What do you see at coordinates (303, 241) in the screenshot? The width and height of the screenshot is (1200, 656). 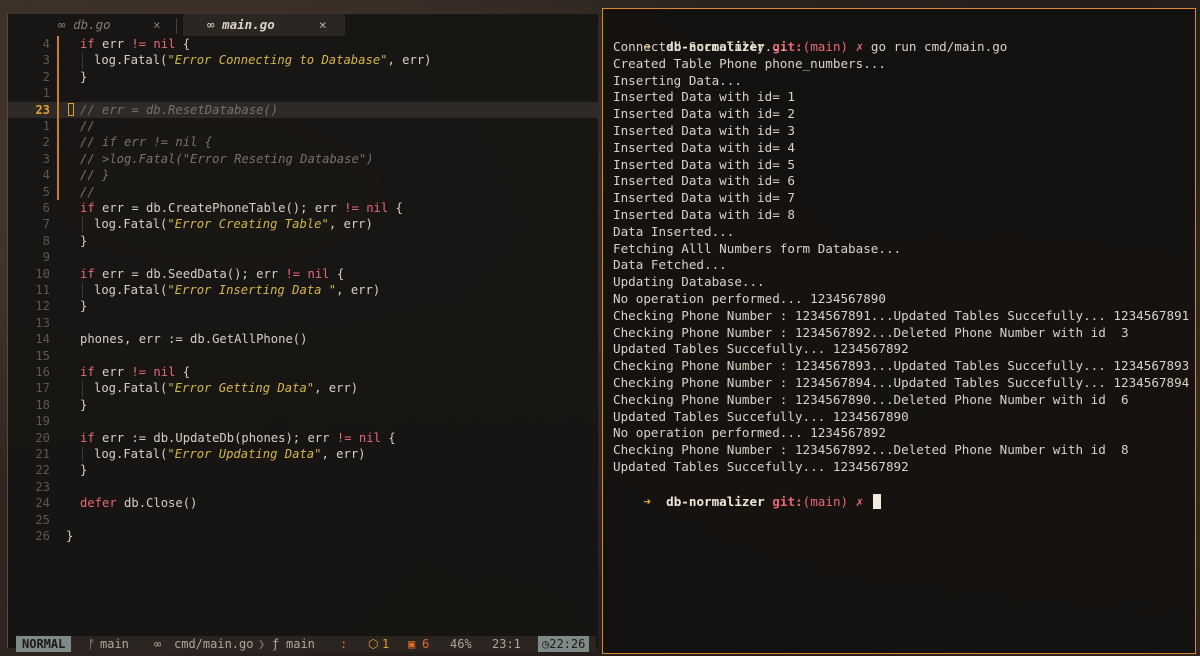 I see `code-line: 8}` at bounding box center [303, 241].